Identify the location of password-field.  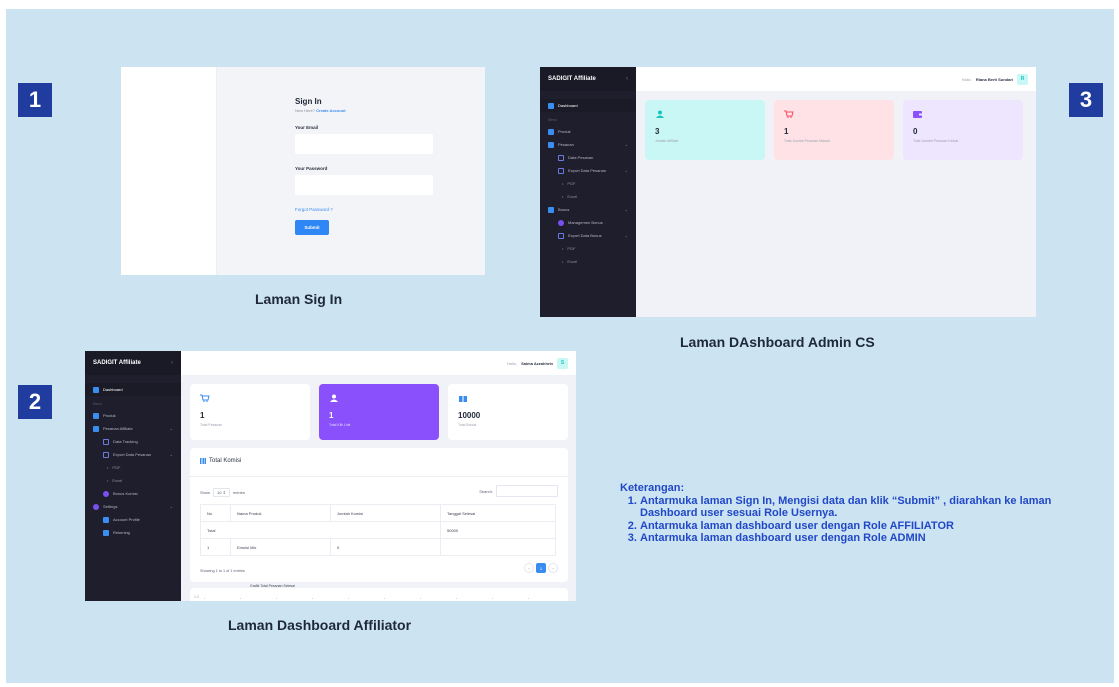
(364, 185).